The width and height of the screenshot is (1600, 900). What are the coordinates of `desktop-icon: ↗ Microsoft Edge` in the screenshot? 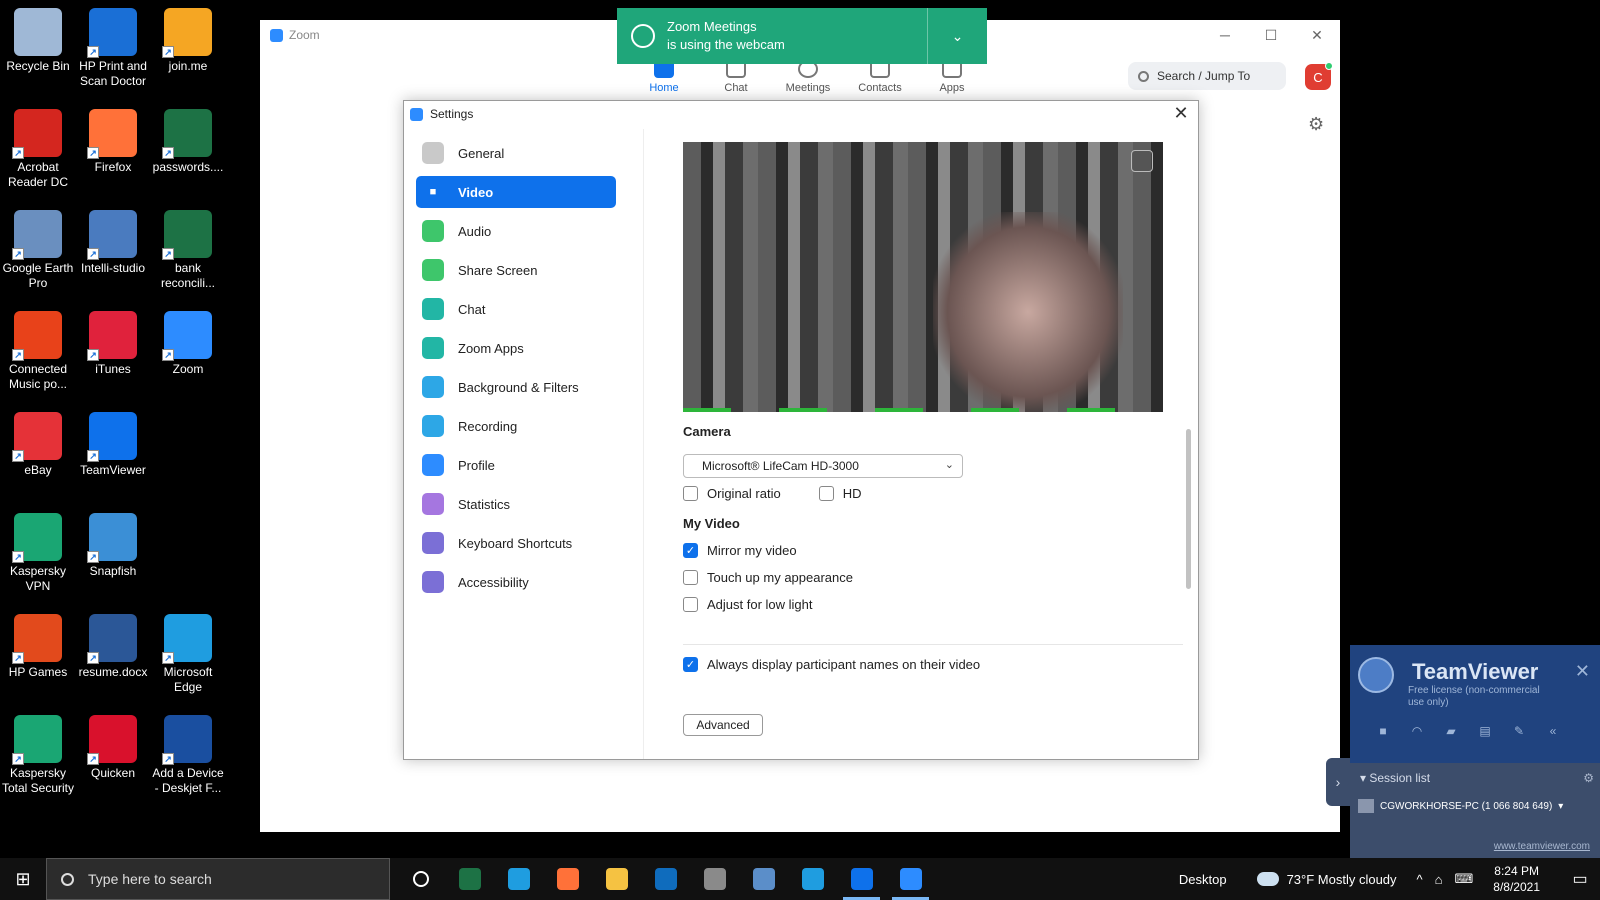 It's located at (188, 650).